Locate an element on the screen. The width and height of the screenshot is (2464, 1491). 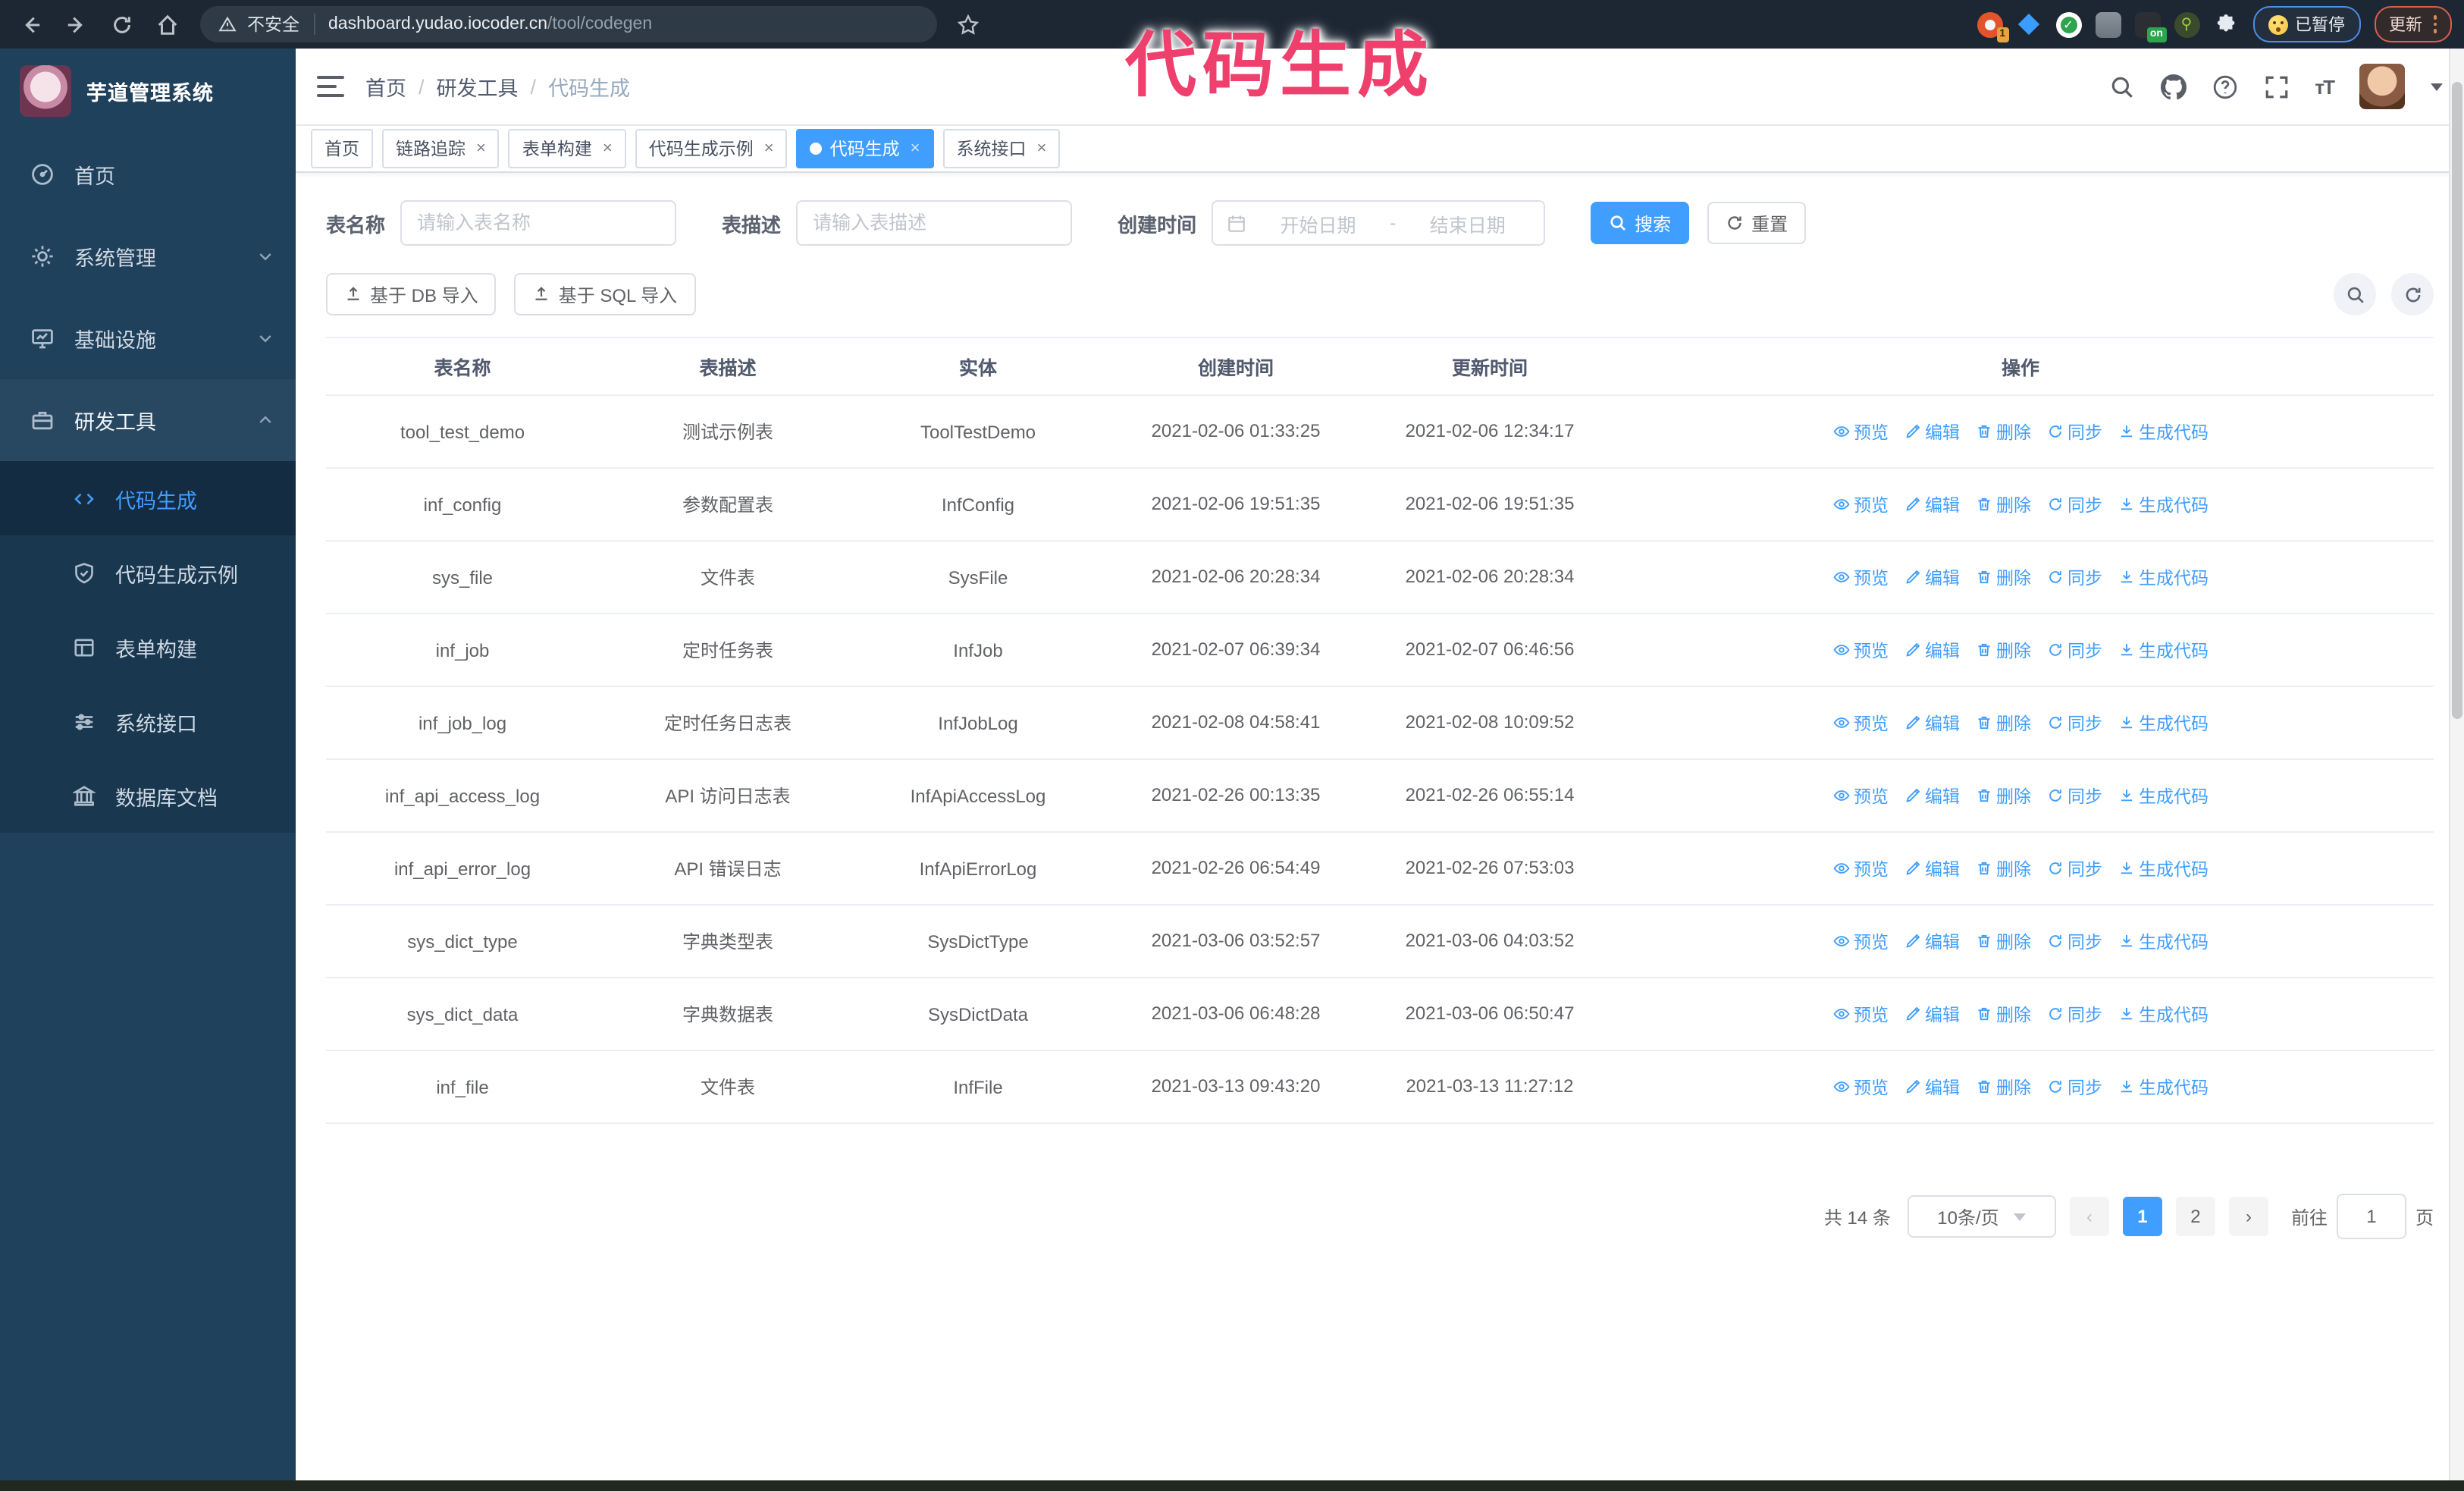
extension-check-icon: ✓ is located at coordinates (2068, 24).